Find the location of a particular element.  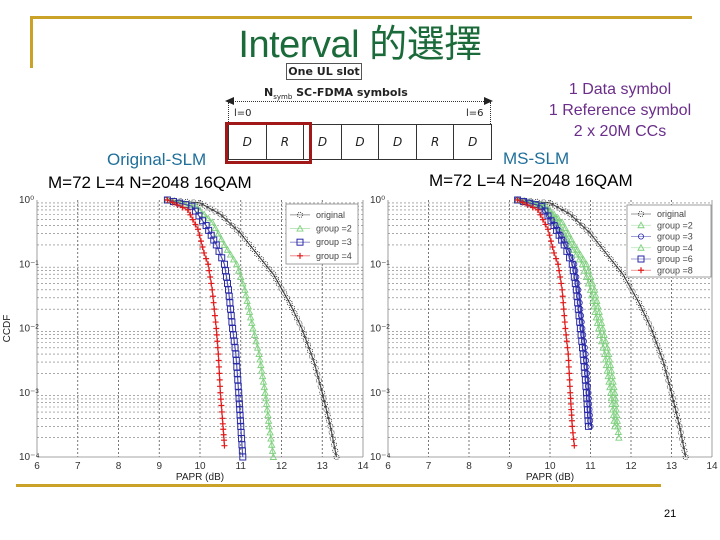

page-number: 21 is located at coordinates (670, 514).